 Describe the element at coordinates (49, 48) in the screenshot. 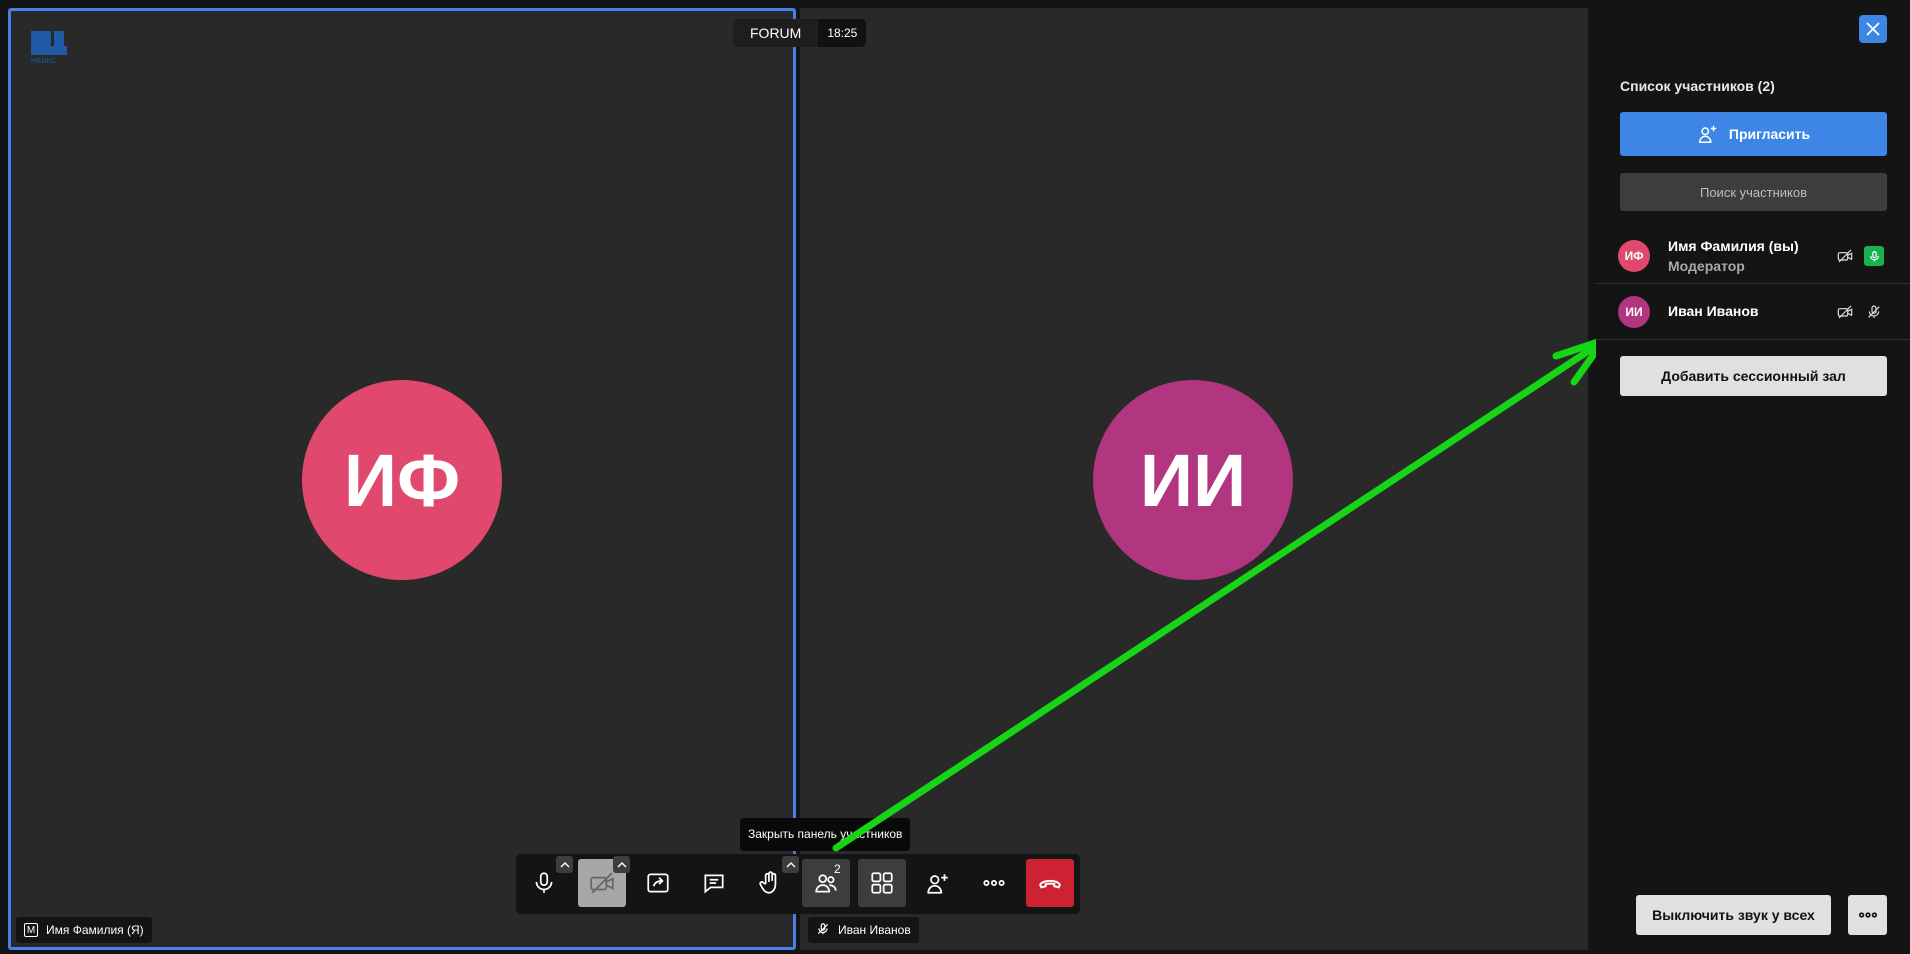

I see `company-logo: НБИКС` at that location.